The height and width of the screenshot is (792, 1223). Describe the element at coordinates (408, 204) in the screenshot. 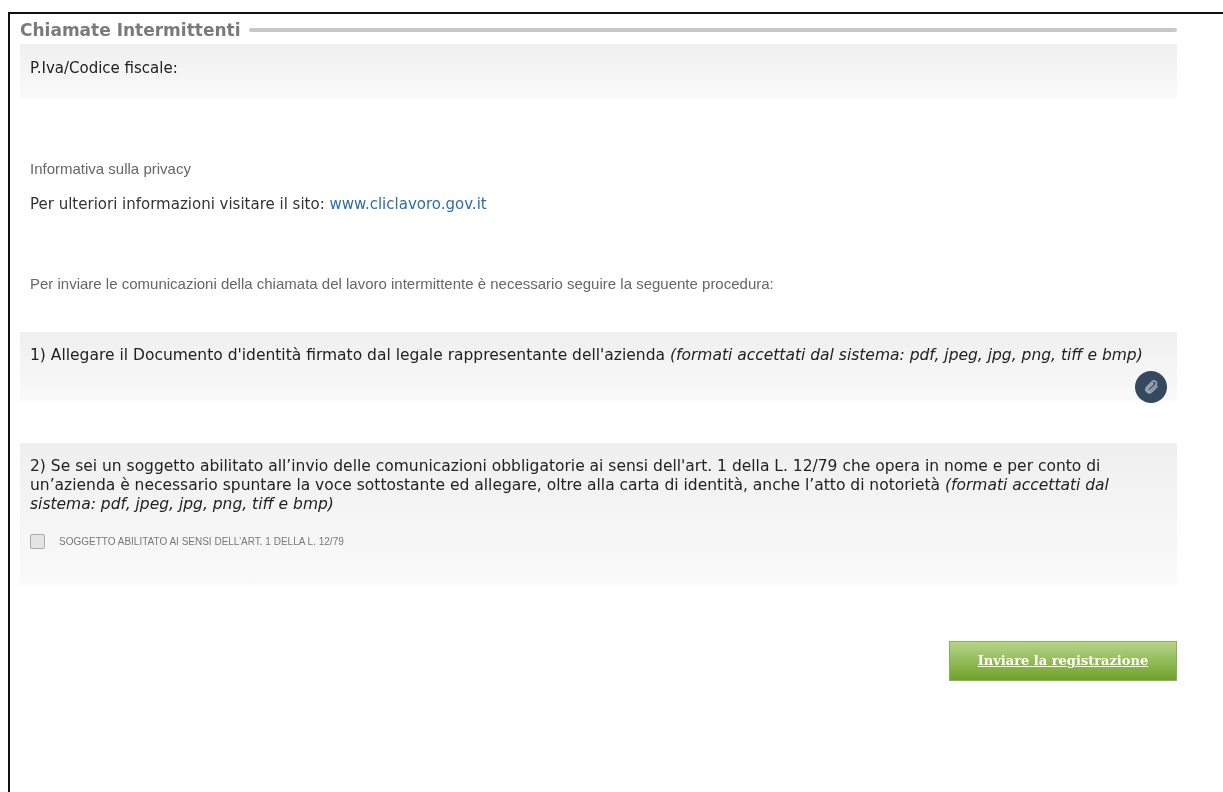

I see `site-link: www.cliclavoro.gov.it` at that location.